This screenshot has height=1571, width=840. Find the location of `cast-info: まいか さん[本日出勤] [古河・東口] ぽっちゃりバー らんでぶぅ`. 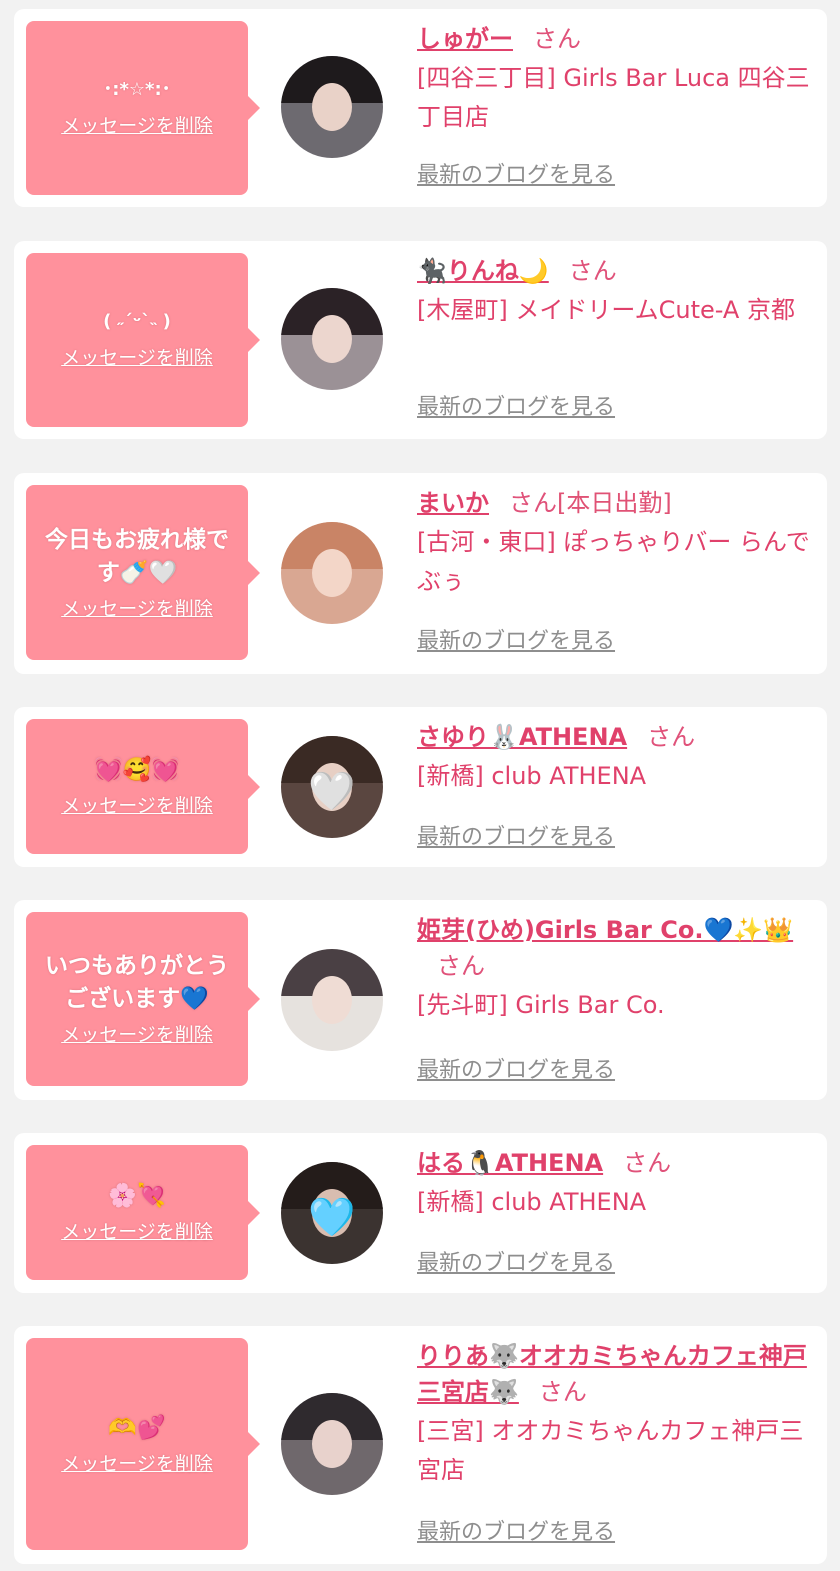

cast-info: まいか さん[本日出勤] [古河・東口] ぽっちゃりバー らんでぶぅ is located at coordinates (614, 543).